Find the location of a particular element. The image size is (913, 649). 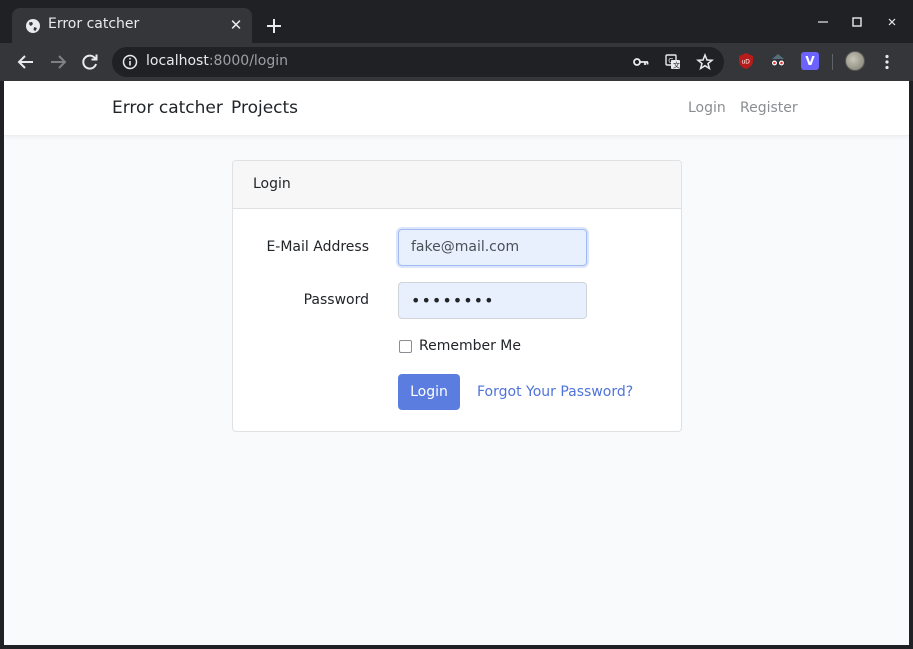

toolbar-divider is located at coordinates (832, 62).